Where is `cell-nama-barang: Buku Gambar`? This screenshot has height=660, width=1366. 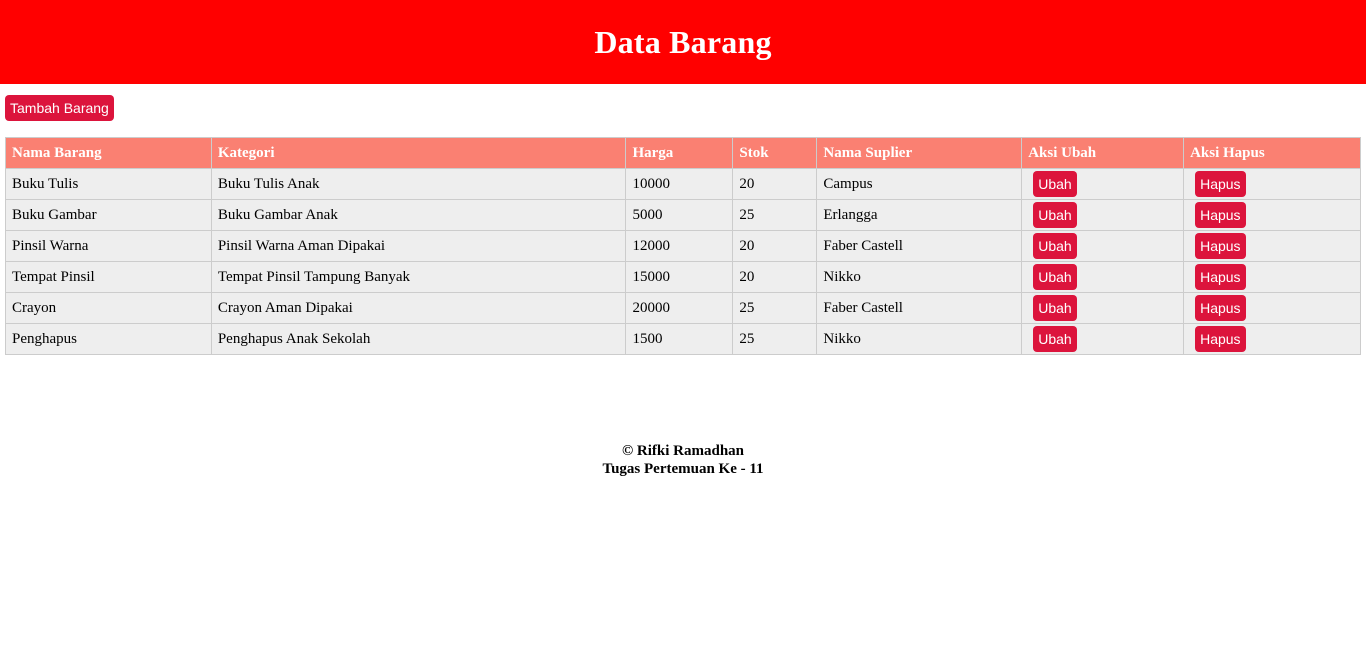
cell-nama-barang: Buku Gambar is located at coordinates (108, 215).